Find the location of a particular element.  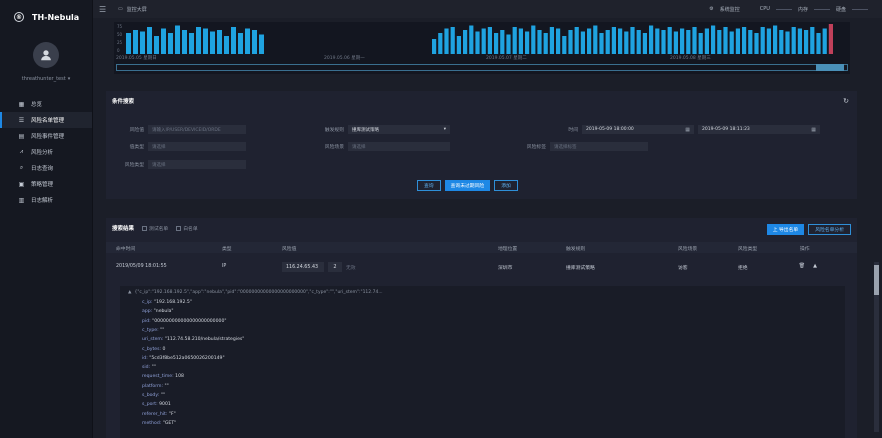

json-key: referer_hit: is located at coordinates (155, 414).